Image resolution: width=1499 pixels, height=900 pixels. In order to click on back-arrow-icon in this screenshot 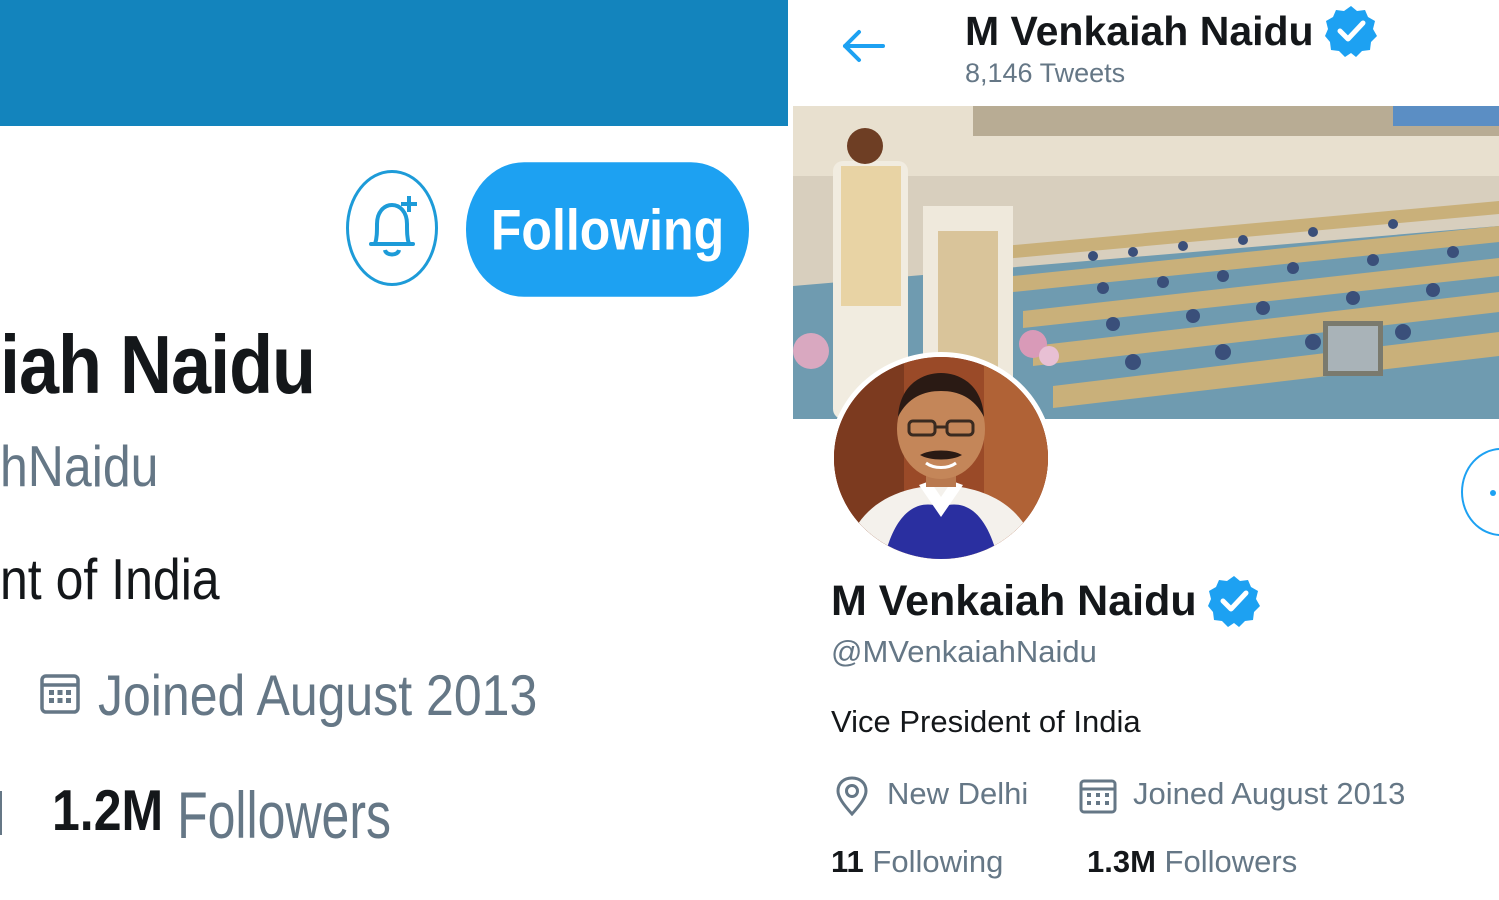, I will do `click(863, 46)`.